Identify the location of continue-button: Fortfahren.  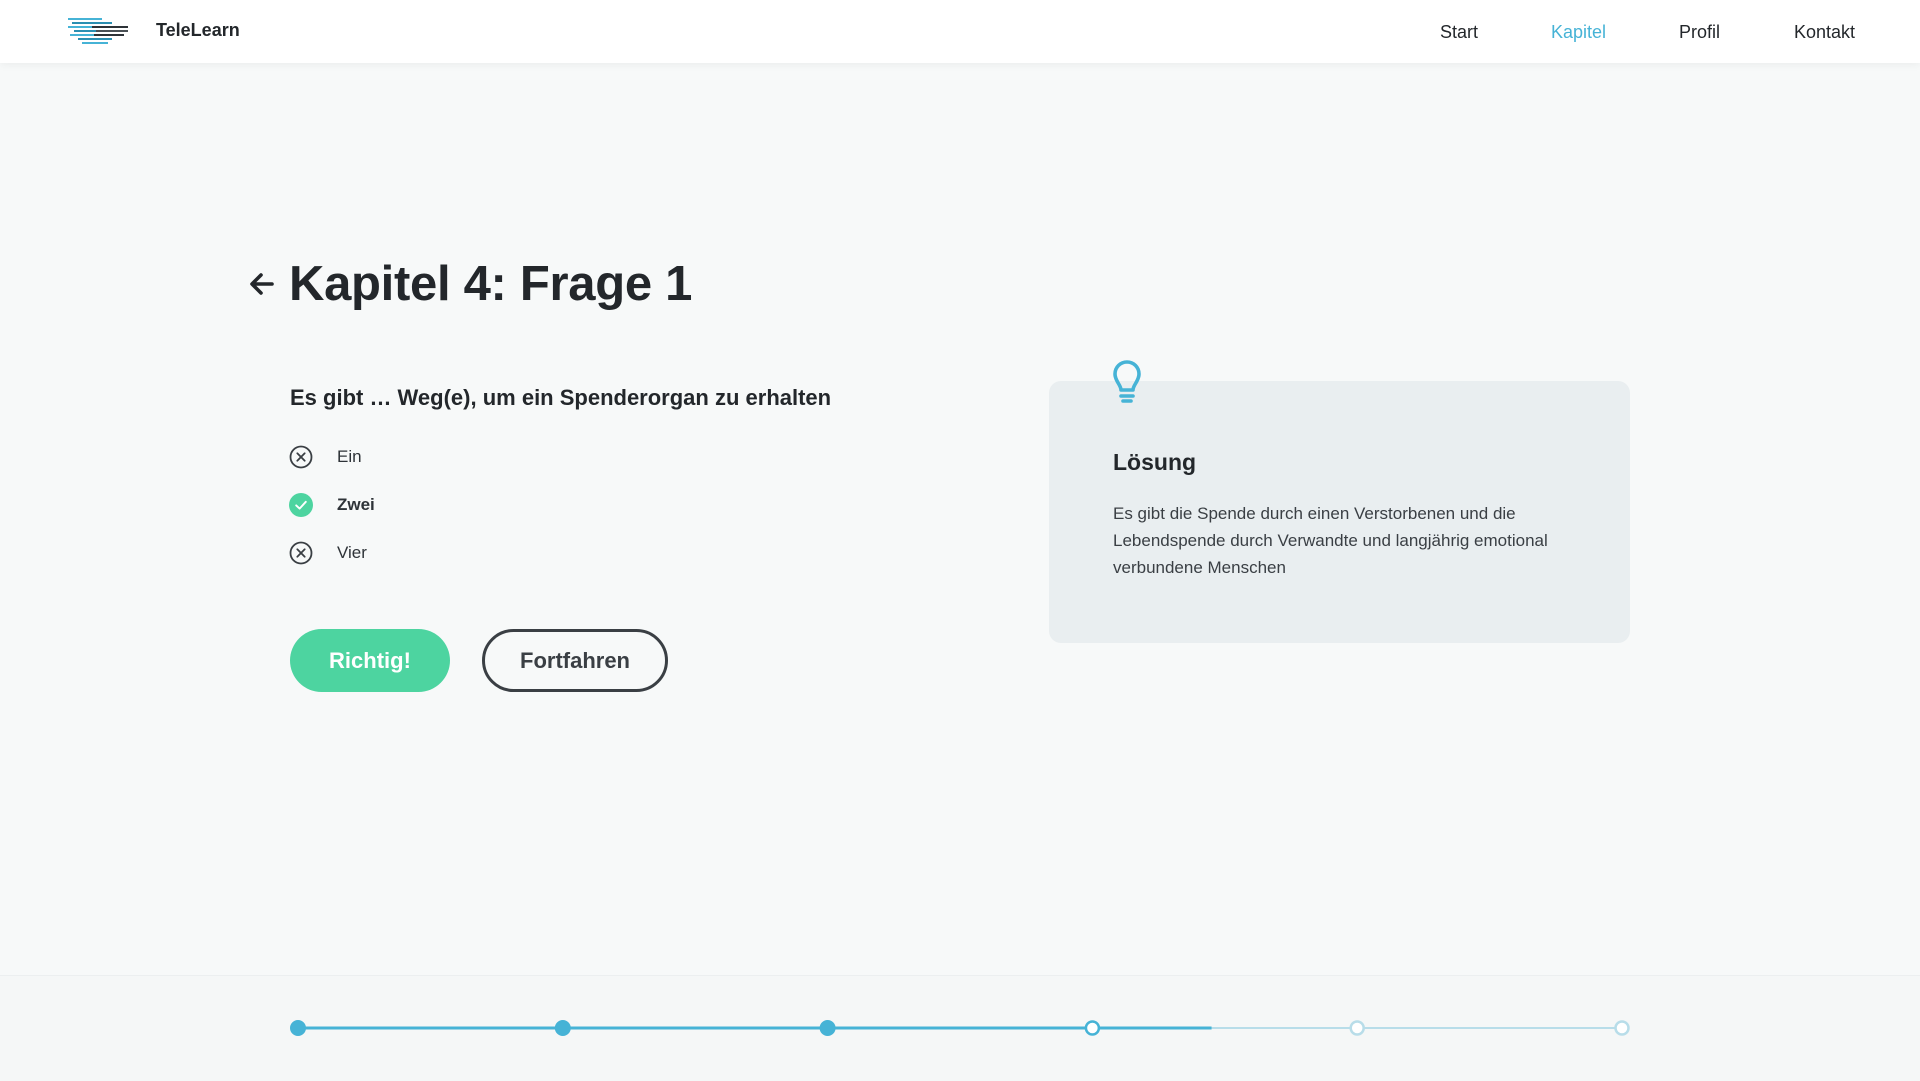
(575, 660).